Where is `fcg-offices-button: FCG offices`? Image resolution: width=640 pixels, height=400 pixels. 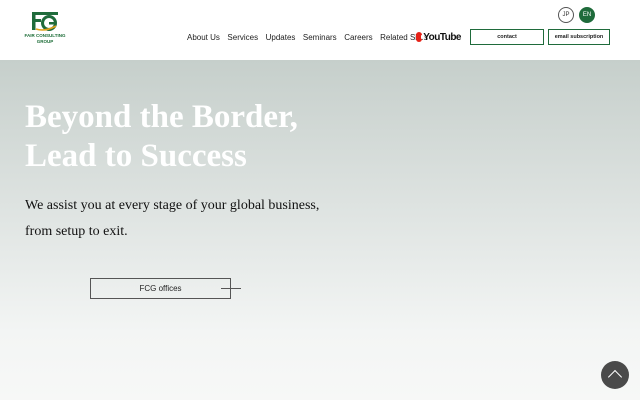 fcg-offices-button: FCG offices is located at coordinates (160, 288).